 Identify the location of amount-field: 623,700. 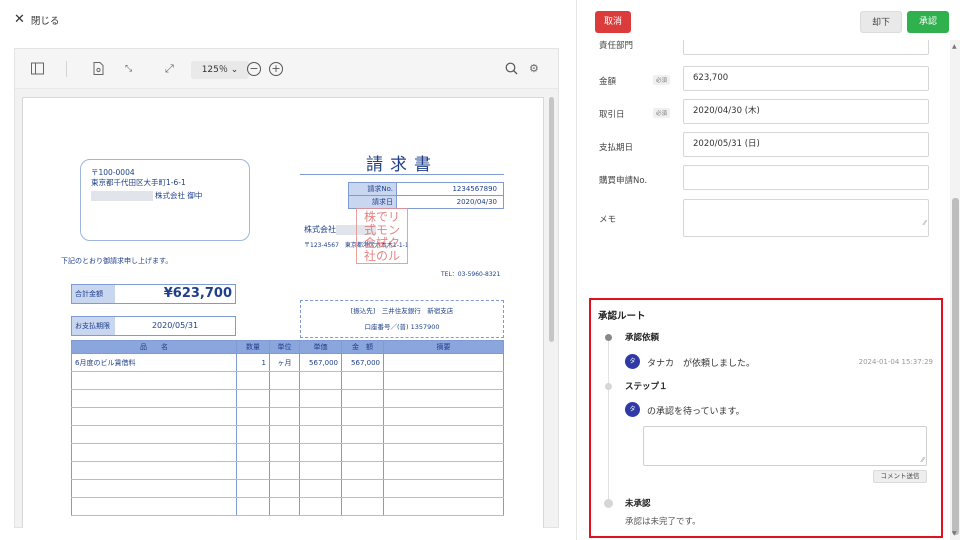
(806, 78).